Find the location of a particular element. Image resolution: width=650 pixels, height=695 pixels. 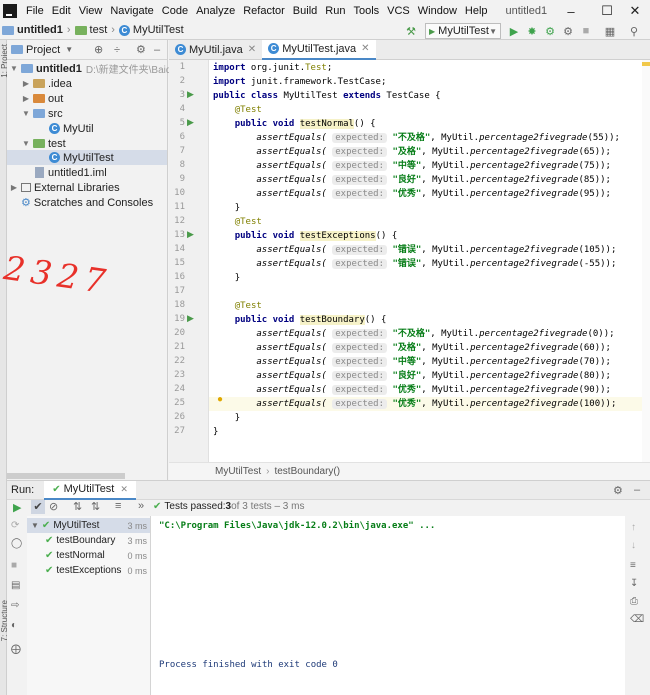

test-suite-item: ▼ ✔ MyUtilTest 3 ms is located at coordinates (88, 525).